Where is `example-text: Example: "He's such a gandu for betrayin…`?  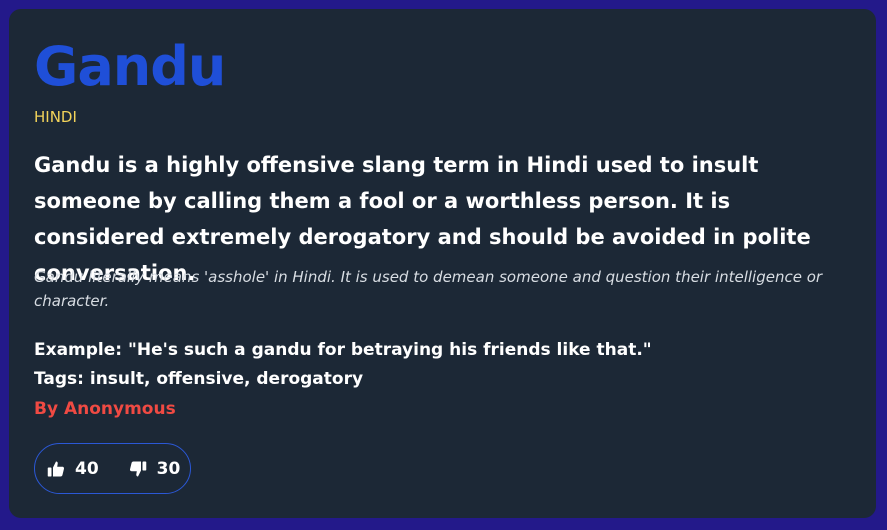
example-text: Example: "He's such a gandu for betrayin… is located at coordinates (343, 350).